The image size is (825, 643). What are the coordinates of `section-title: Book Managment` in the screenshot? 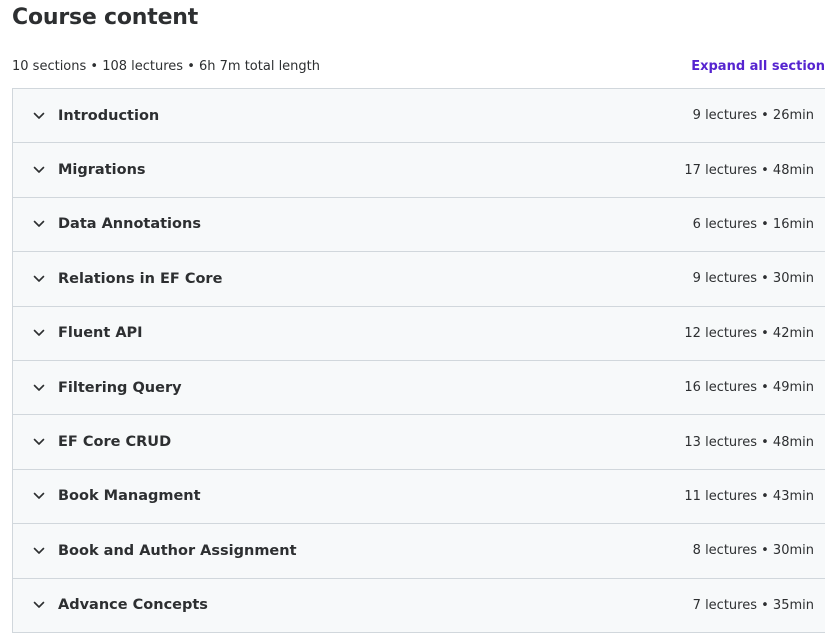 It's located at (129, 496).